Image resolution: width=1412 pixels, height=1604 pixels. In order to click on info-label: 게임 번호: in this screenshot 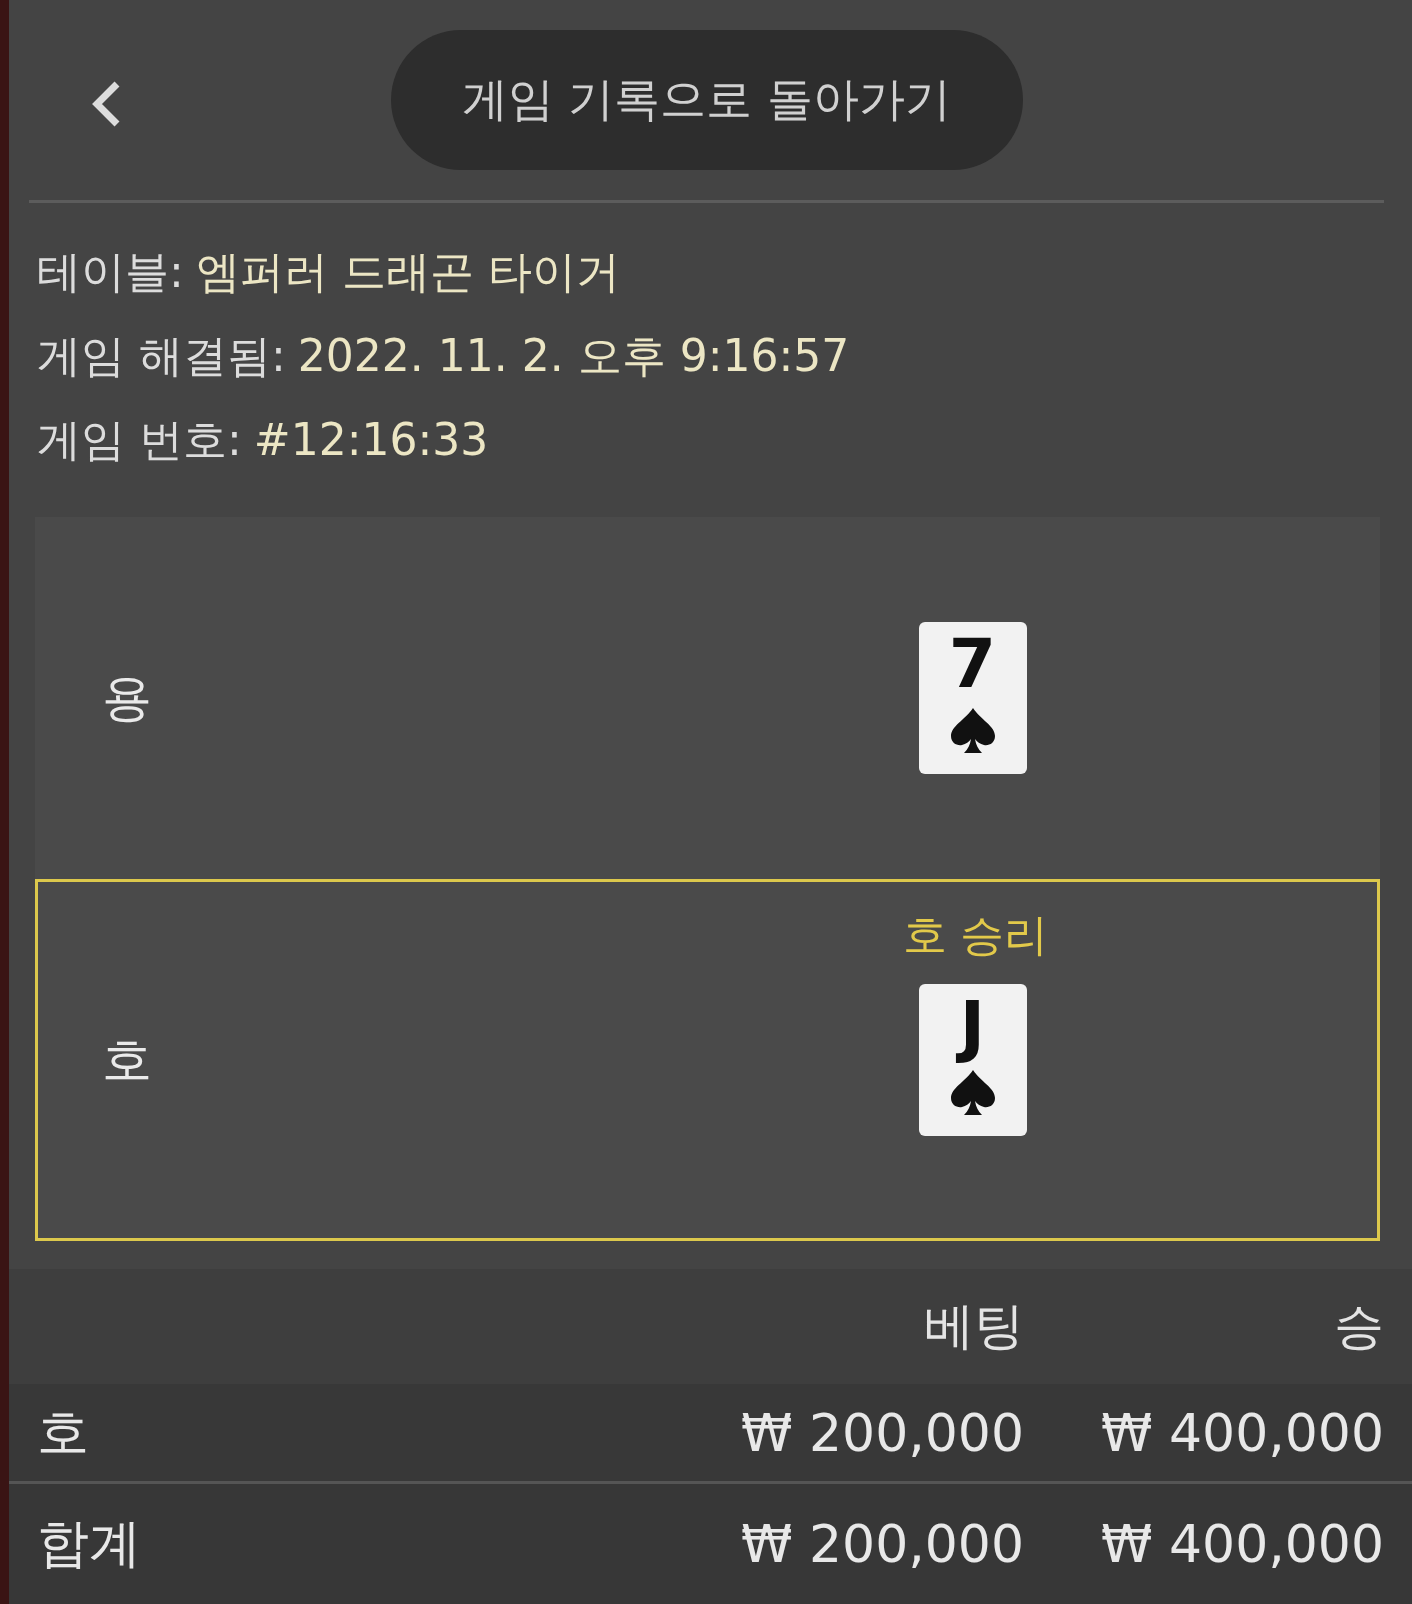, I will do `click(139, 440)`.